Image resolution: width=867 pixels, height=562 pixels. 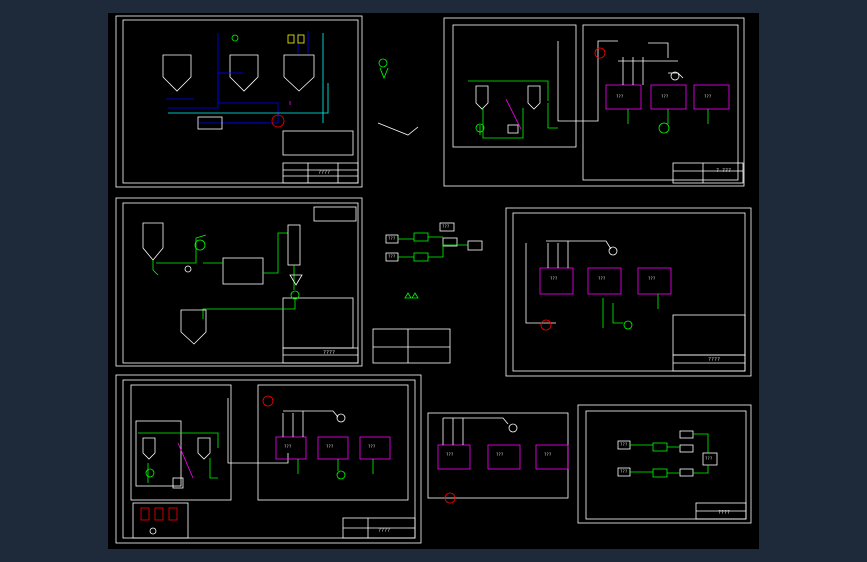 What do you see at coordinates (553, 89) in the screenshot?
I see `sheet-spray-dryer-upper-equipment` at bounding box center [553, 89].